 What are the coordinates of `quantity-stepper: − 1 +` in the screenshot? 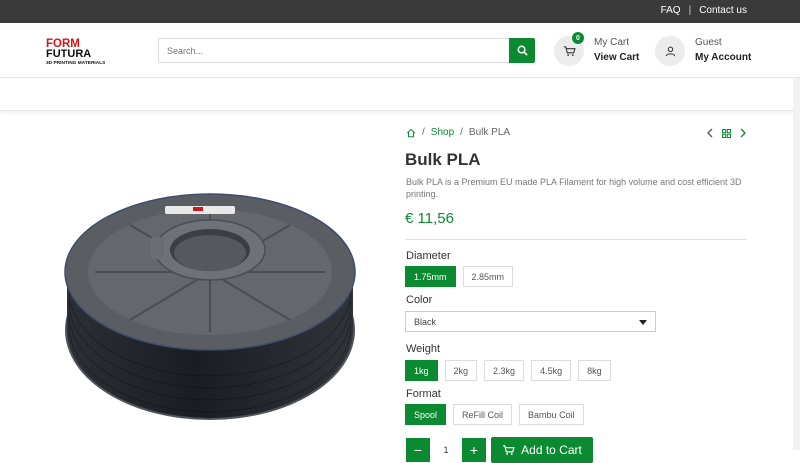 It's located at (446, 450).